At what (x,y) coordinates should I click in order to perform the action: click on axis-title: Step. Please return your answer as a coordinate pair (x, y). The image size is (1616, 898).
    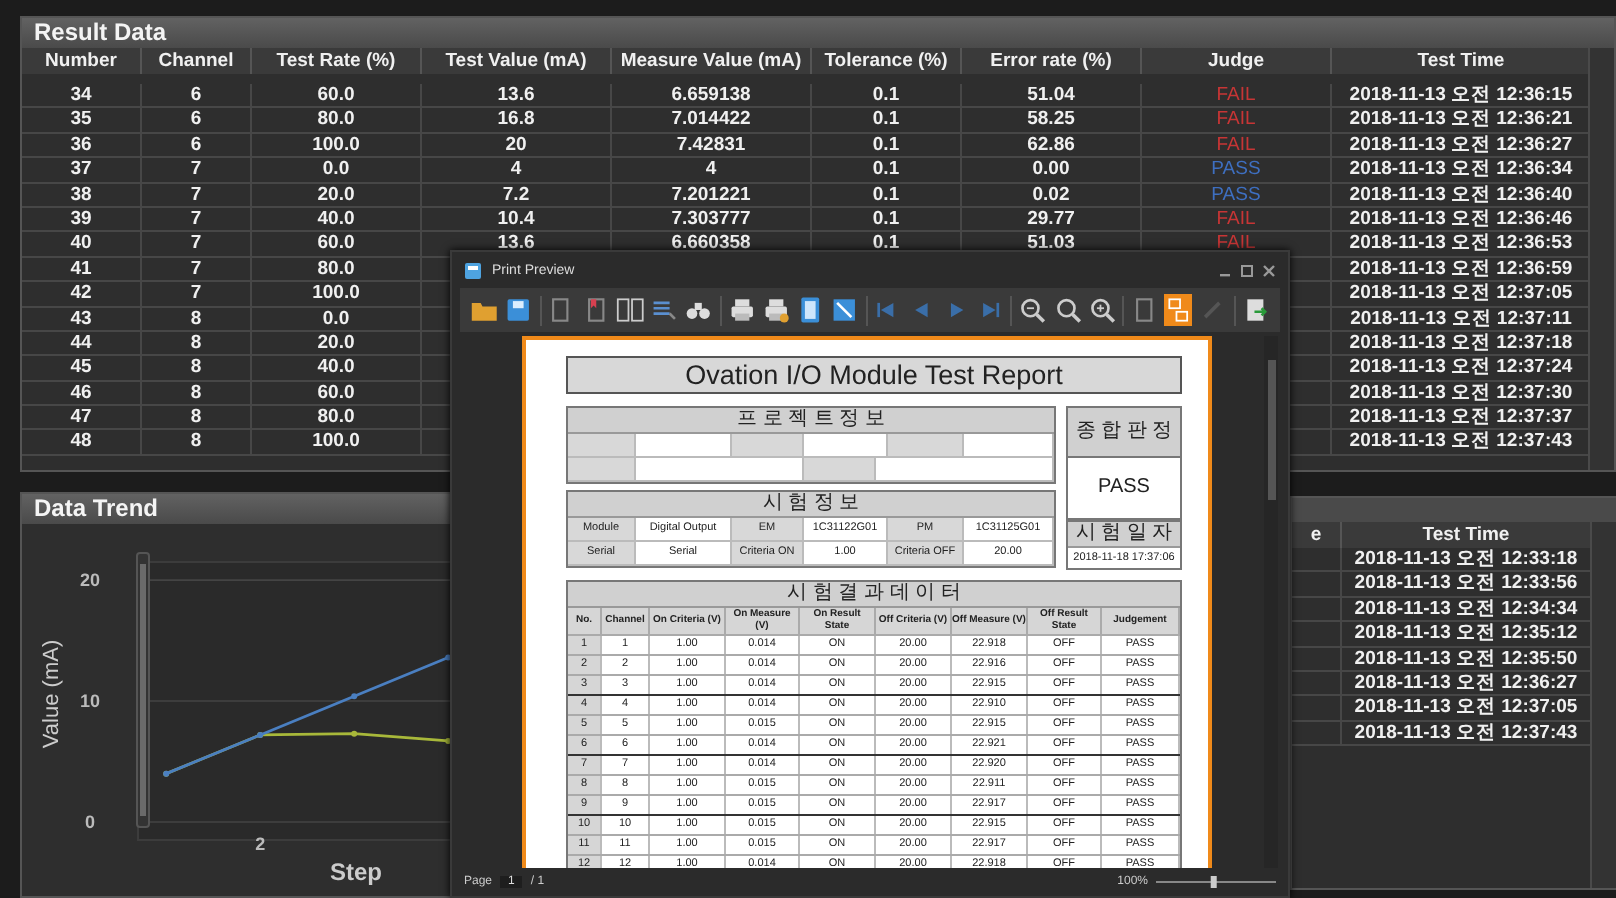
    Looking at the image, I should click on (356, 872).